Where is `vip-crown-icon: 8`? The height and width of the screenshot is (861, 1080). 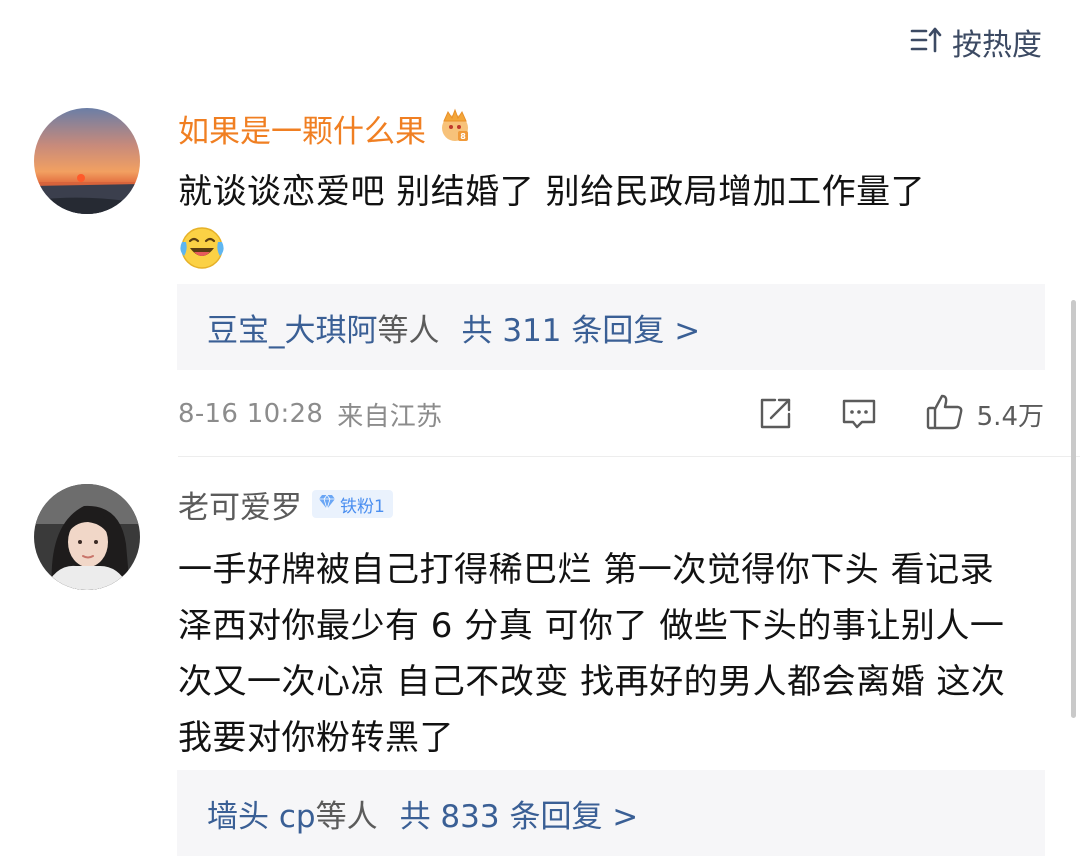
vip-crown-icon: 8 is located at coordinates (455, 128).